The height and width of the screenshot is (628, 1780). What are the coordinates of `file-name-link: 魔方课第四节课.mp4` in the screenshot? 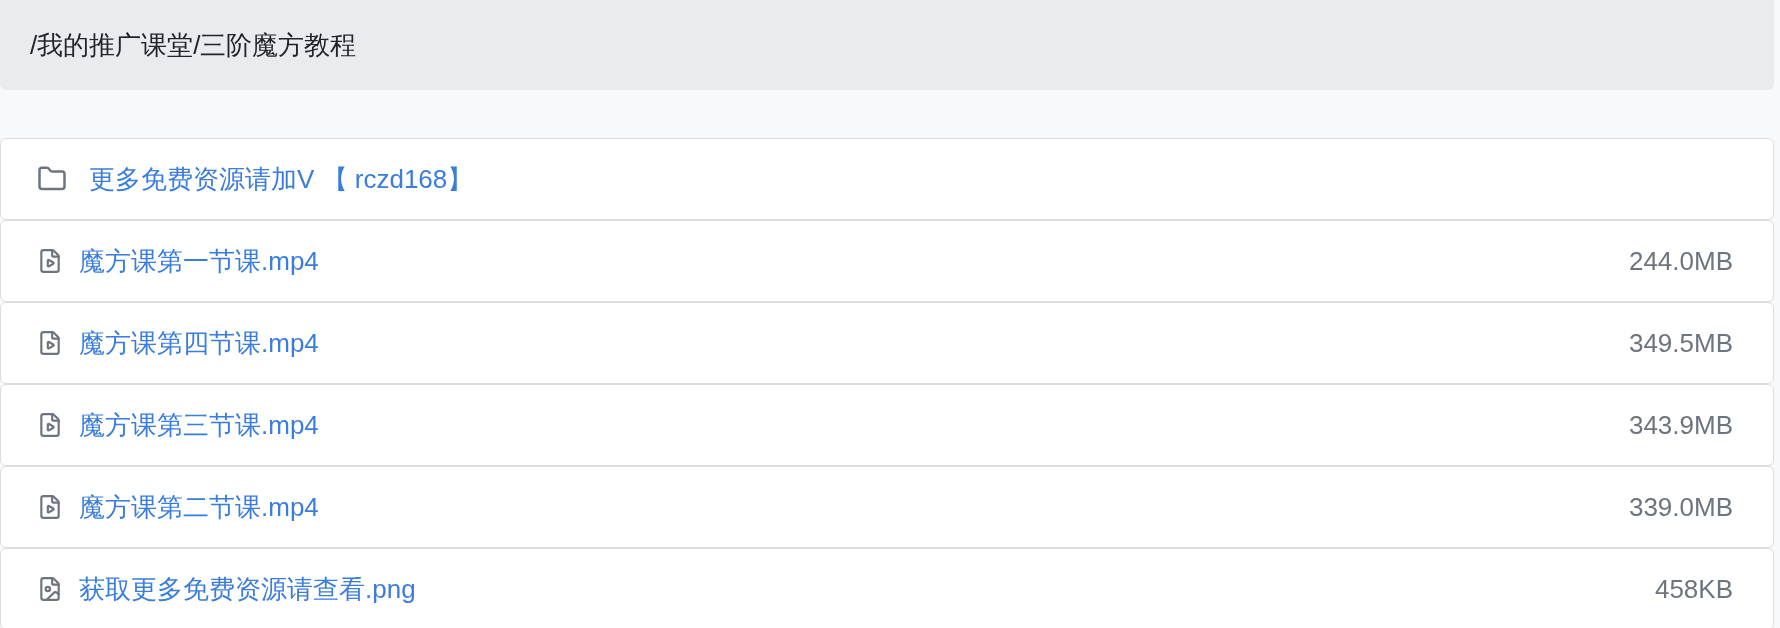 It's located at (199, 343).